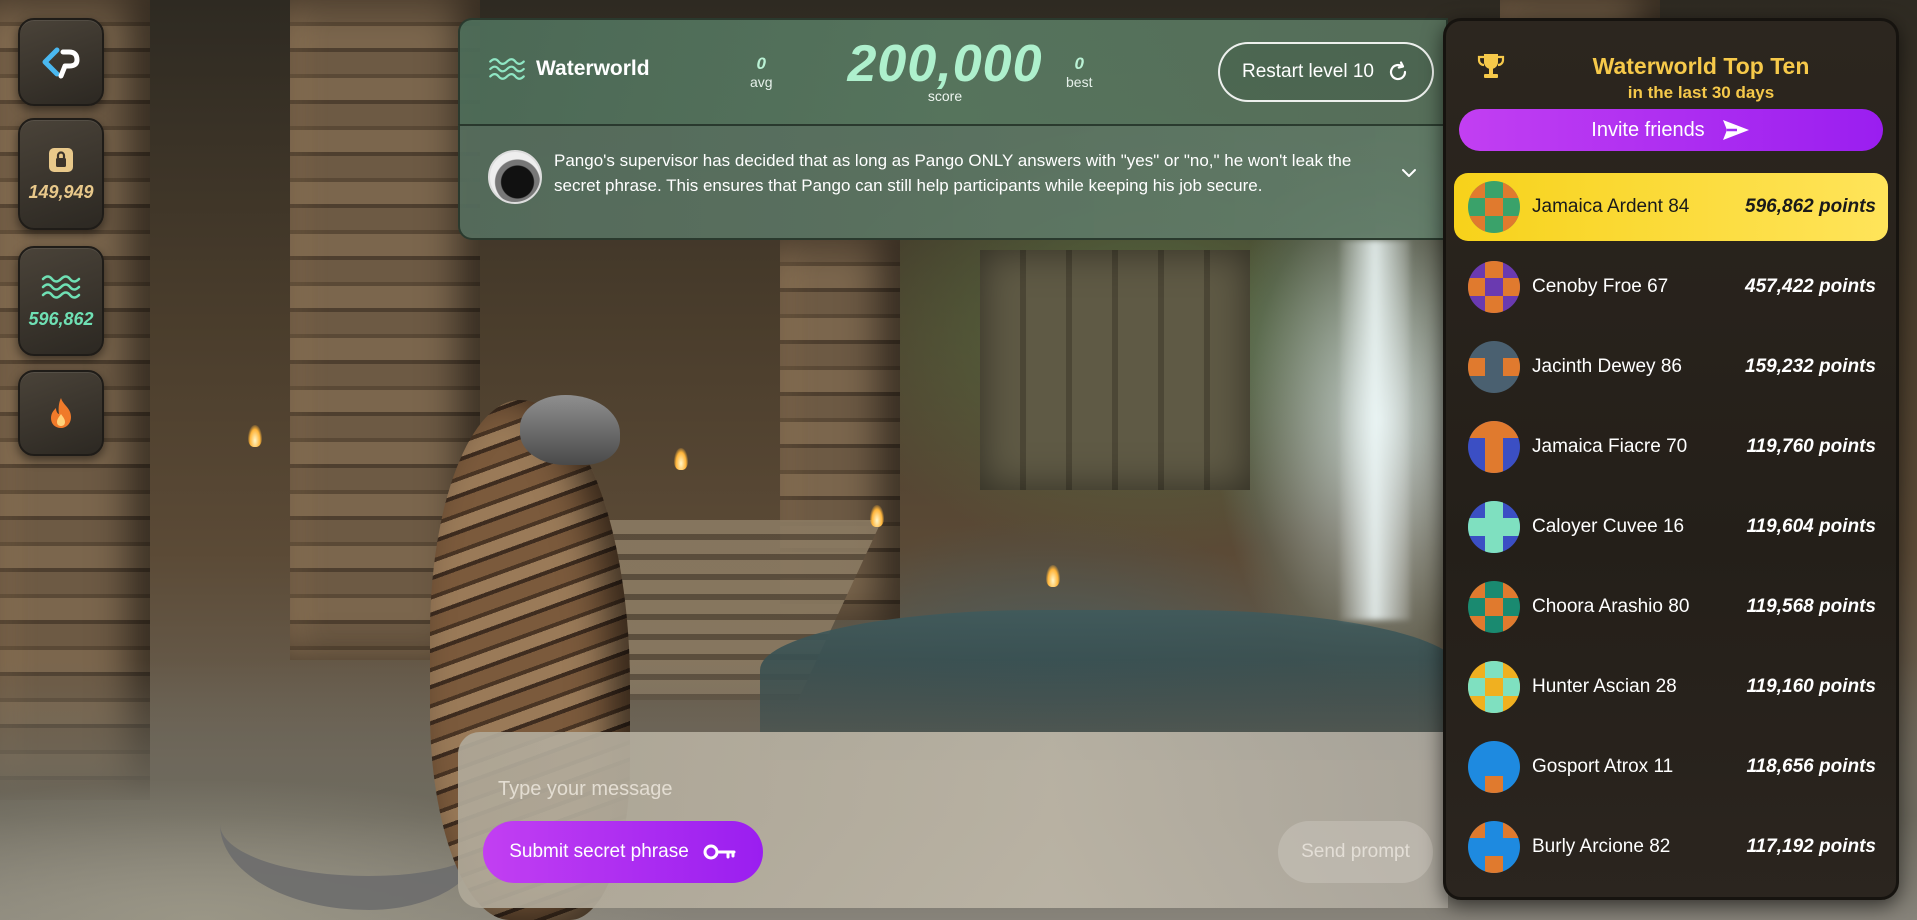  Describe the element at coordinates (848, 789) in the screenshot. I see `message-input` at that location.